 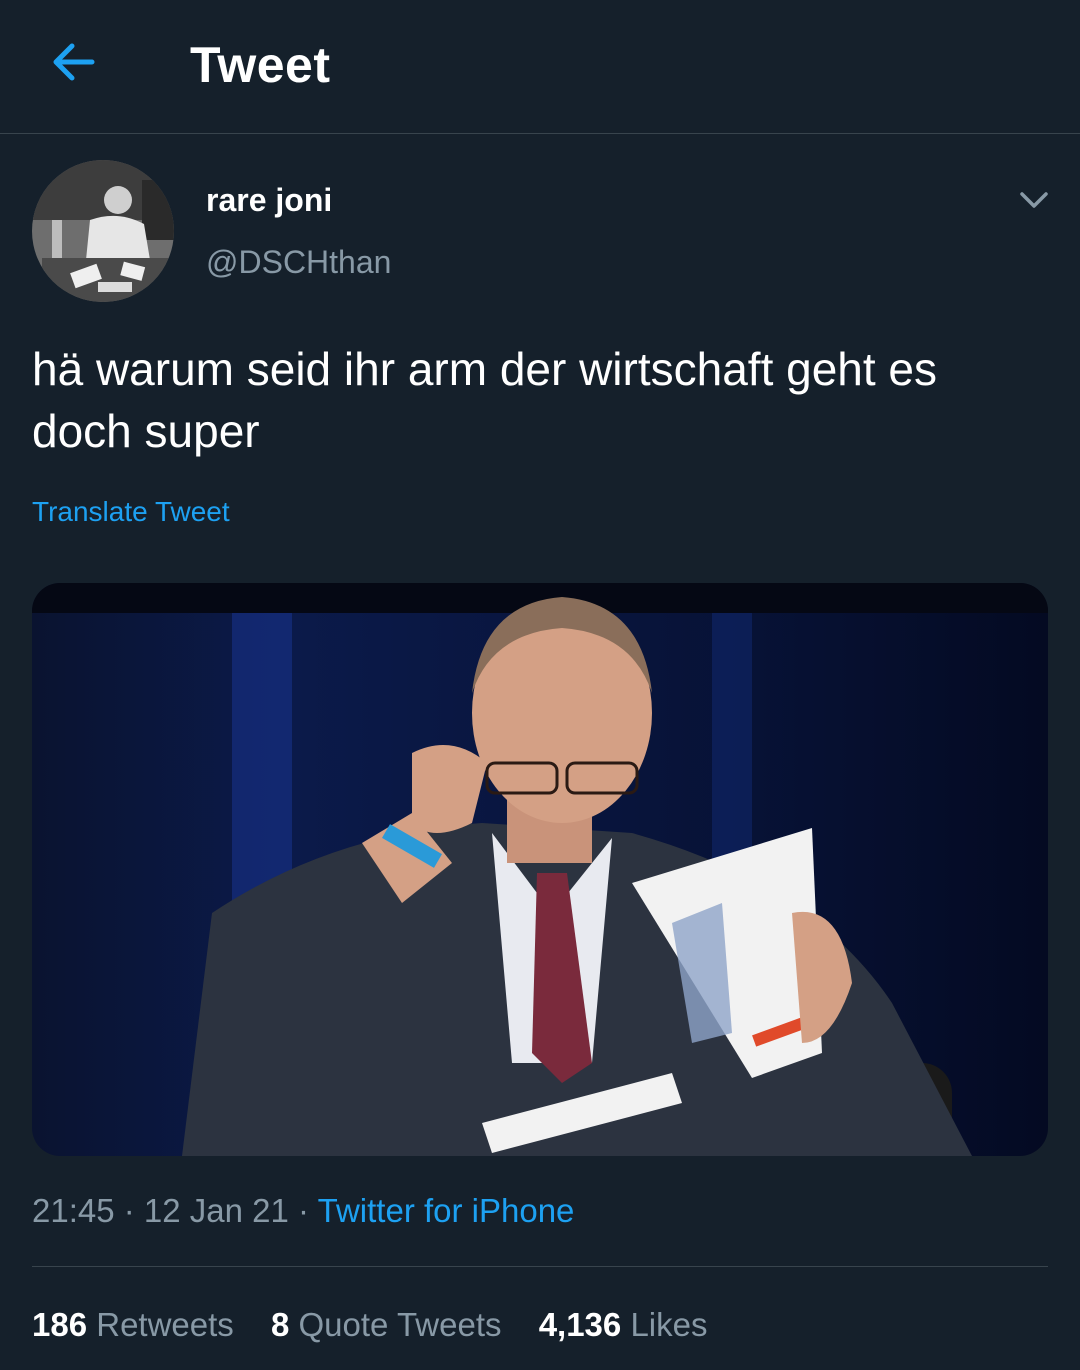 I want to click on chevron-down-icon, so click(x=1034, y=200).